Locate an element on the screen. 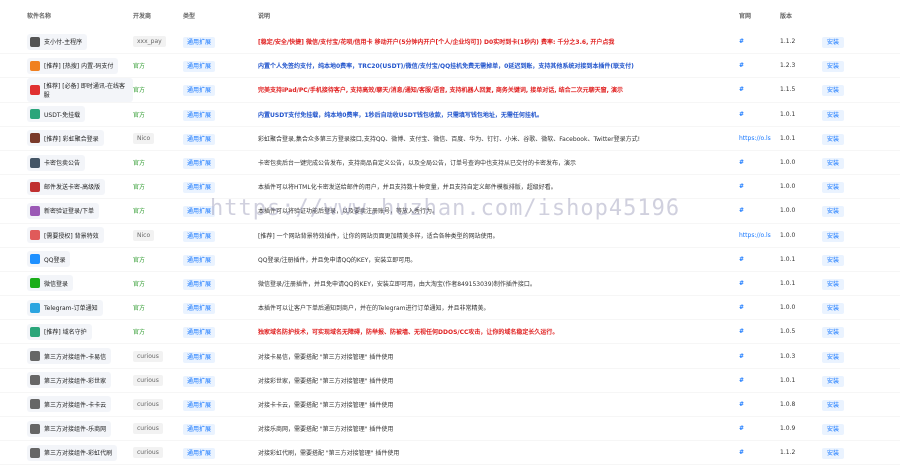 Image resolution: width=900 pixels, height=465 pixels. plugin-name-cell: 卡密包卖公告 is located at coordinates (66, 162).